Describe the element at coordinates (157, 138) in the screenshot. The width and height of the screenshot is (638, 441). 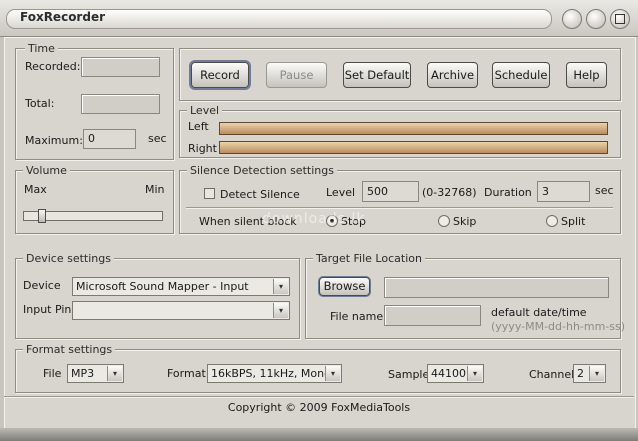
I see `maximum-unit: sec` at that location.